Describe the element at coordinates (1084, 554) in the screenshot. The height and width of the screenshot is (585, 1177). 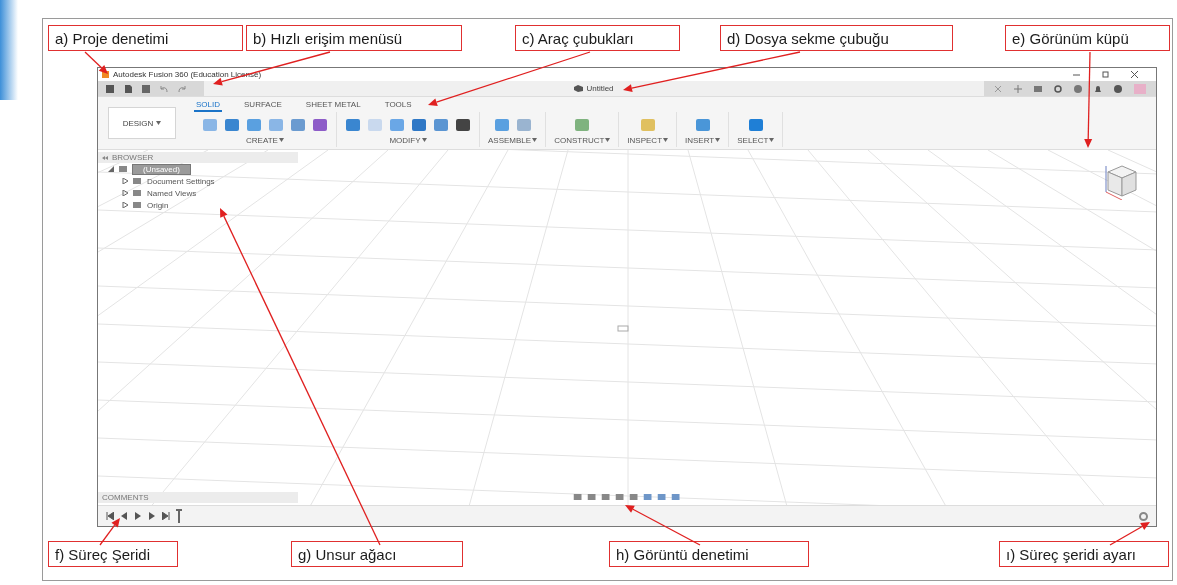
I see `annotation-label: ı) Süreç şeridi ayarı` at that location.